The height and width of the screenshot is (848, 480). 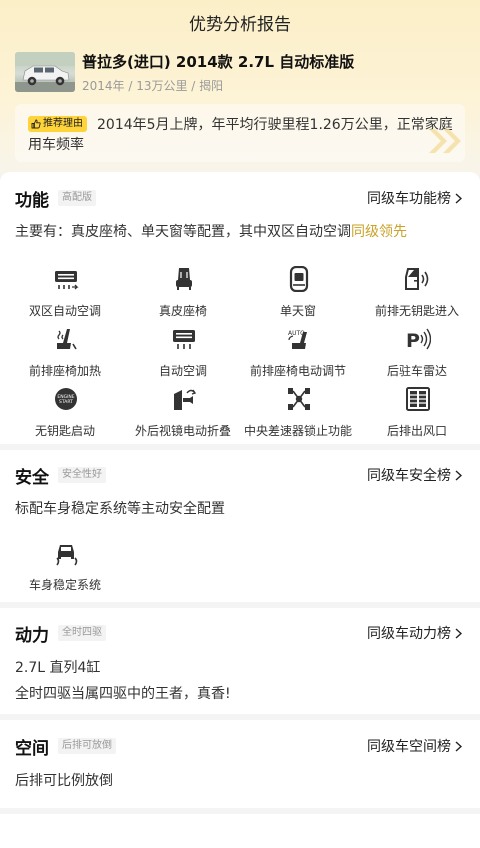 I want to click on feature-label: 单天窗, so click(x=297, y=311).